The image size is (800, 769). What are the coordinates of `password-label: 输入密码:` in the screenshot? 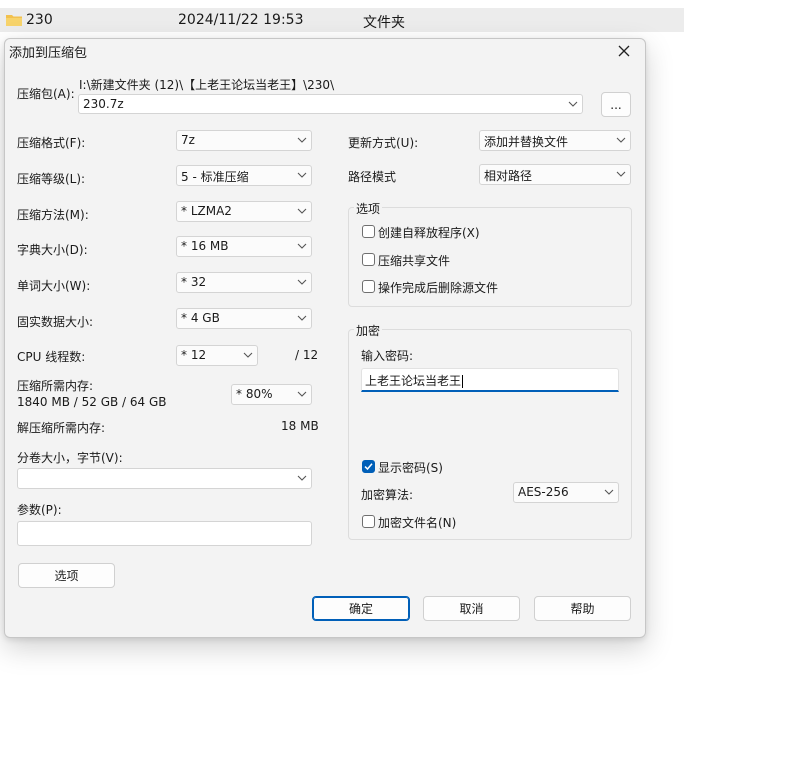 It's located at (387, 356).